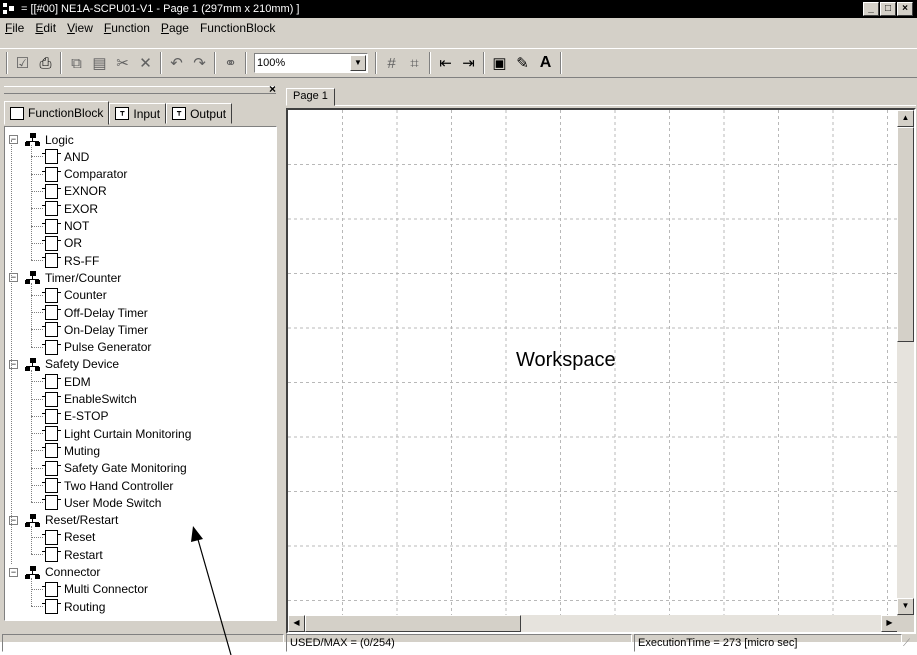 This screenshot has height=655, width=917. I want to click on grid-off-icon: ⌗, so click(414, 63).